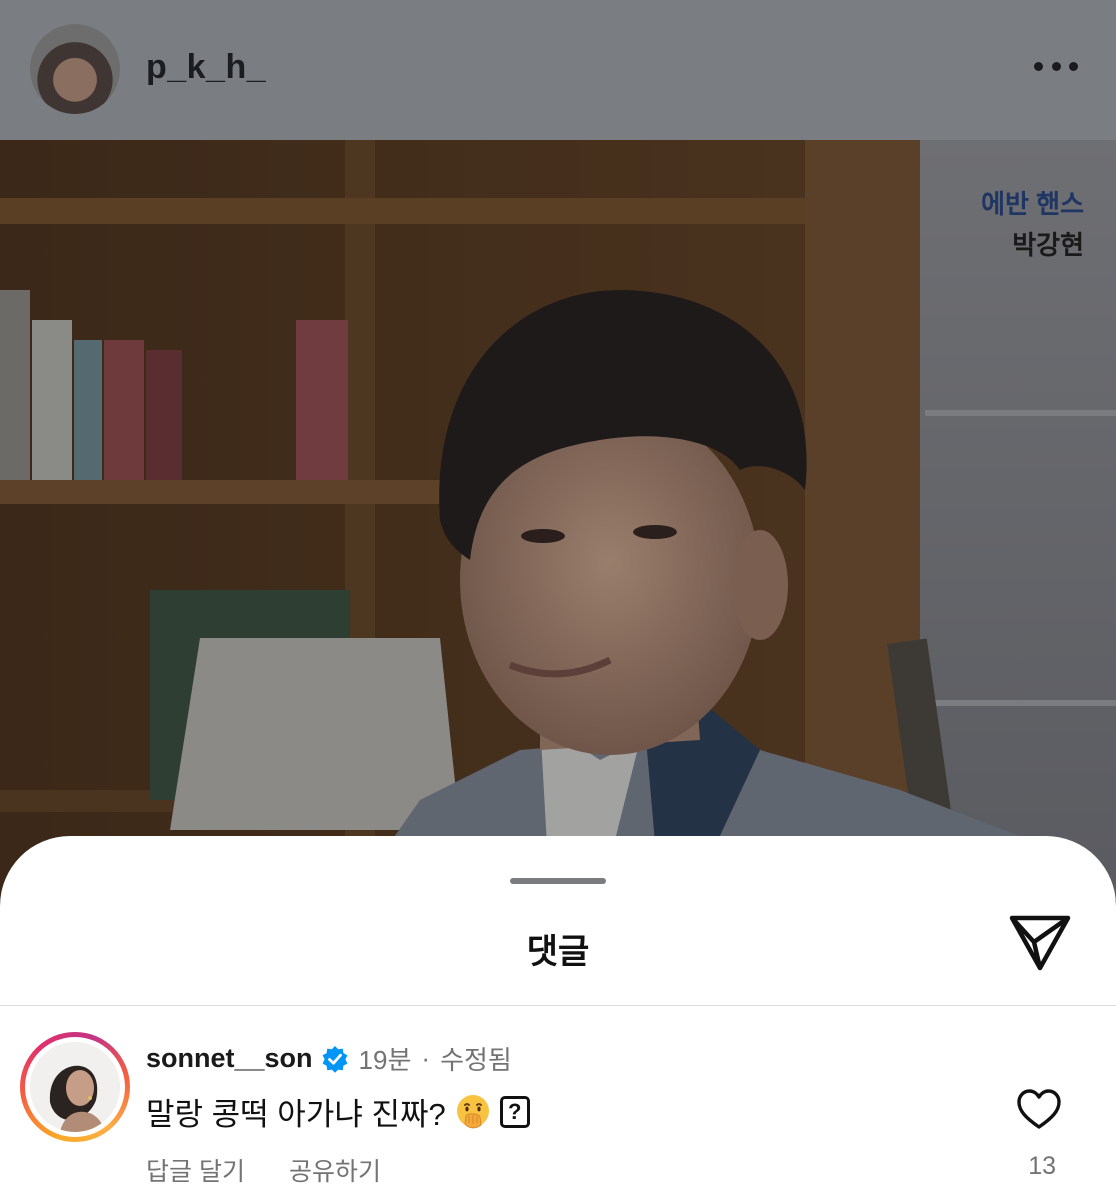 The image size is (1116, 1200). What do you see at coordinates (263, 1170) in the screenshot?
I see `comment-actions: 답글 달기 공유하기` at bounding box center [263, 1170].